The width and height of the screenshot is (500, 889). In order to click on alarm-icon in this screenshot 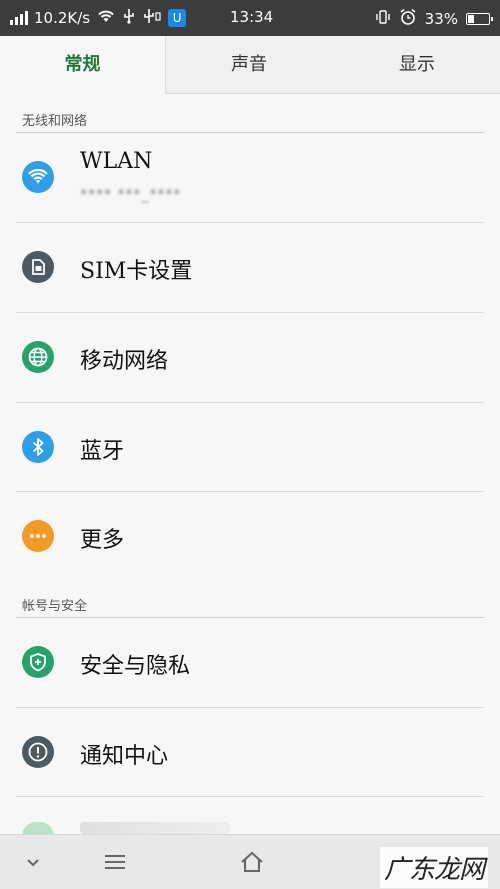, I will do `click(408, 19)`.